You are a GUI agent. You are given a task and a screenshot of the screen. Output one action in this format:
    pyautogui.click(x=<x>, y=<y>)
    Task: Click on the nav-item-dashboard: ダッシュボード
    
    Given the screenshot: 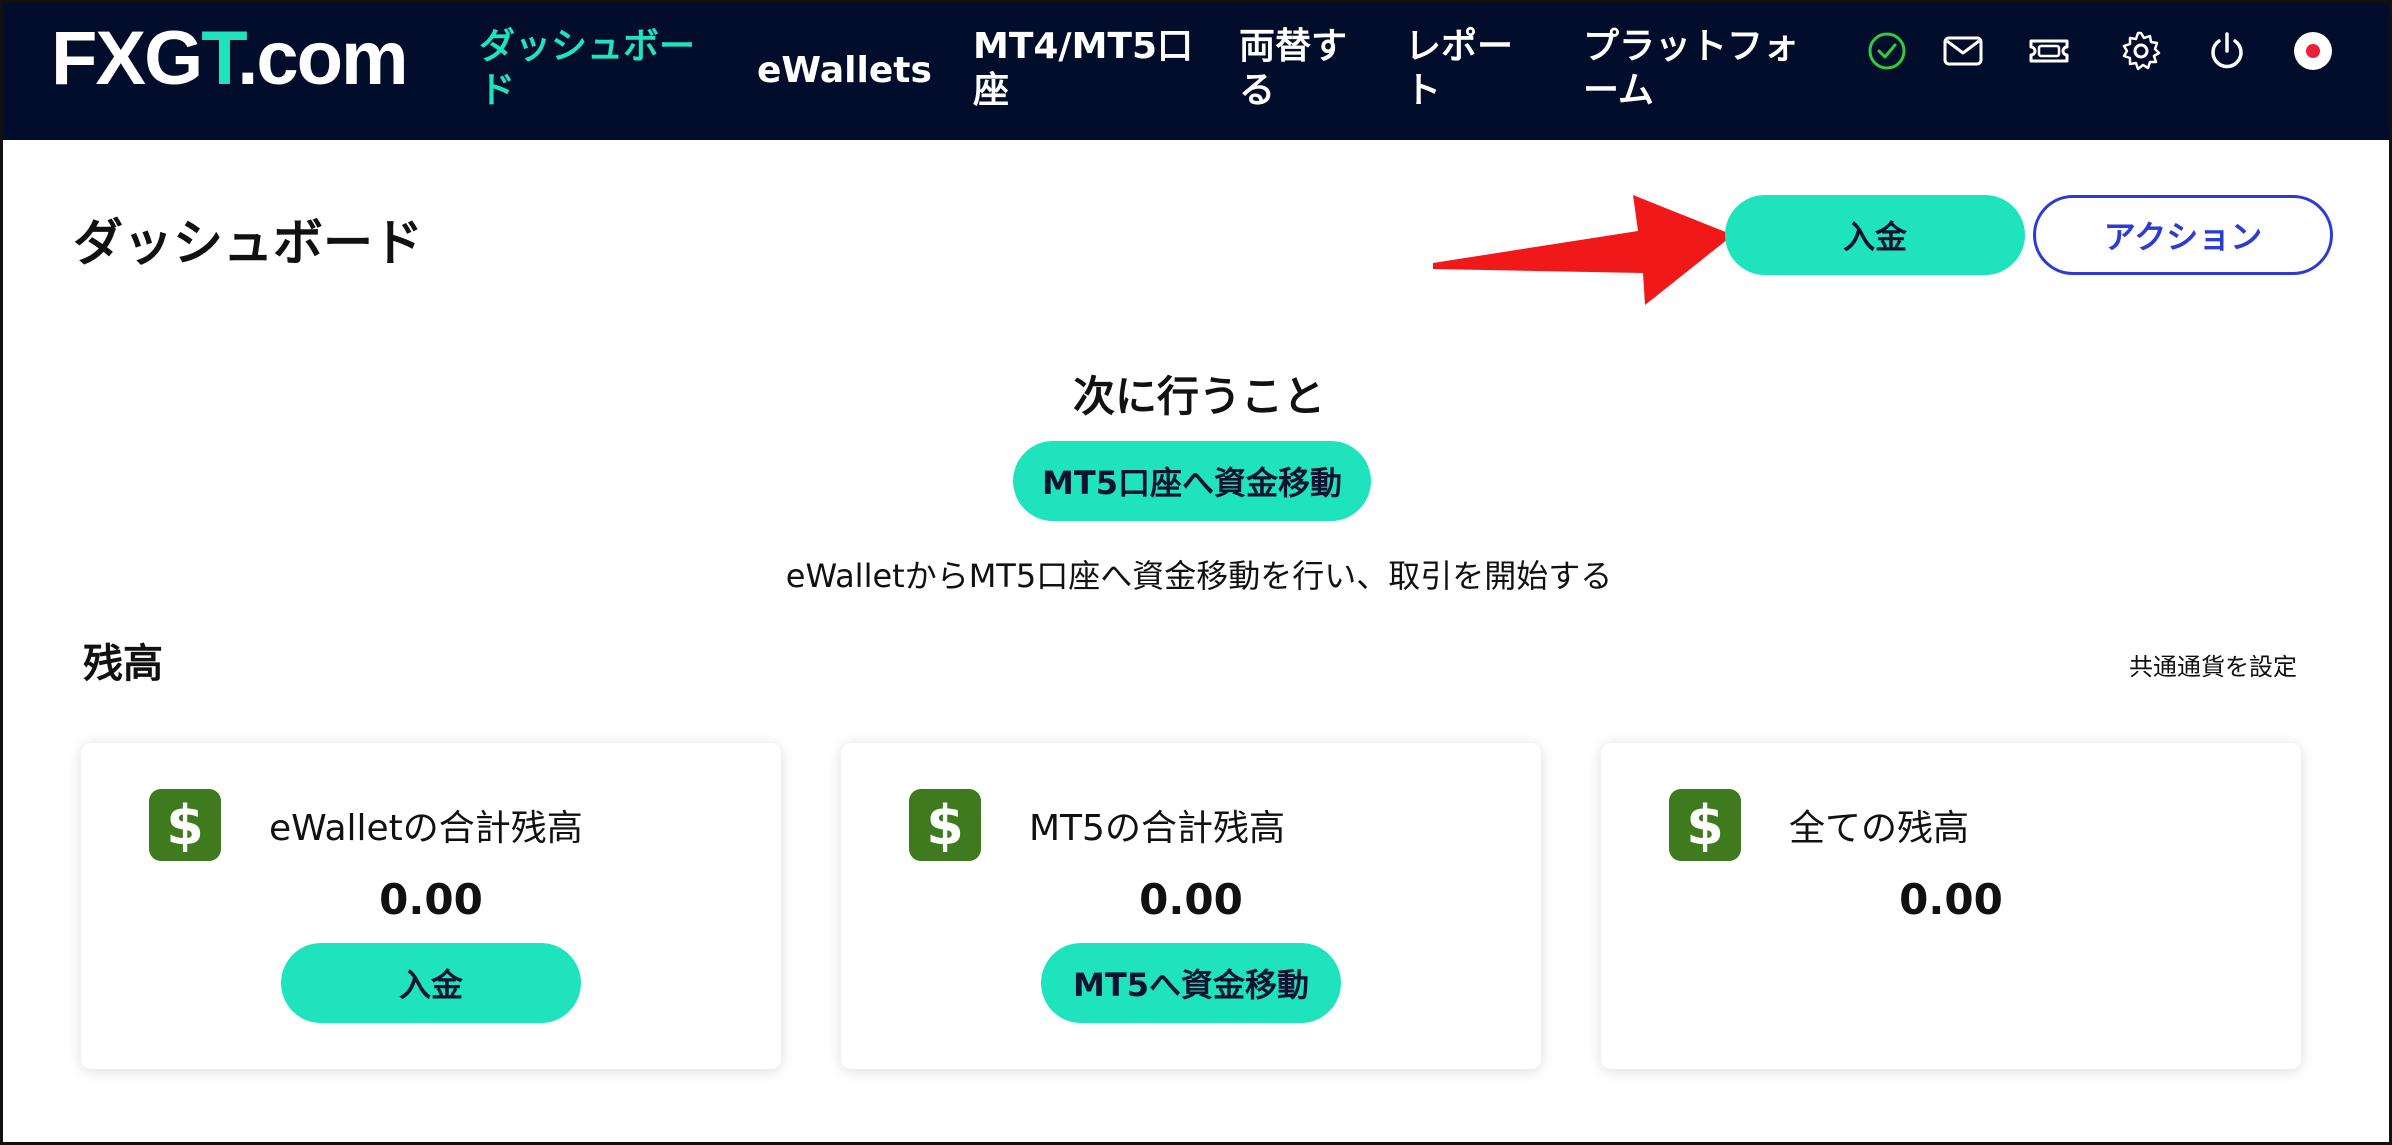 What is the action you would take?
    pyautogui.click(x=587, y=69)
    